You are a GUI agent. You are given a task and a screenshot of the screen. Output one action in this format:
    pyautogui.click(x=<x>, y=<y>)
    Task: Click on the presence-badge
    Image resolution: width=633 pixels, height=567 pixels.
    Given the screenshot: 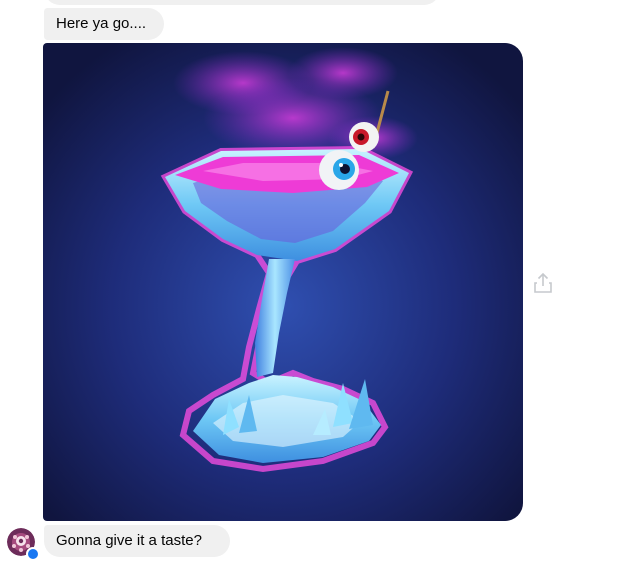 What is the action you would take?
    pyautogui.click(x=33, y=554)
    